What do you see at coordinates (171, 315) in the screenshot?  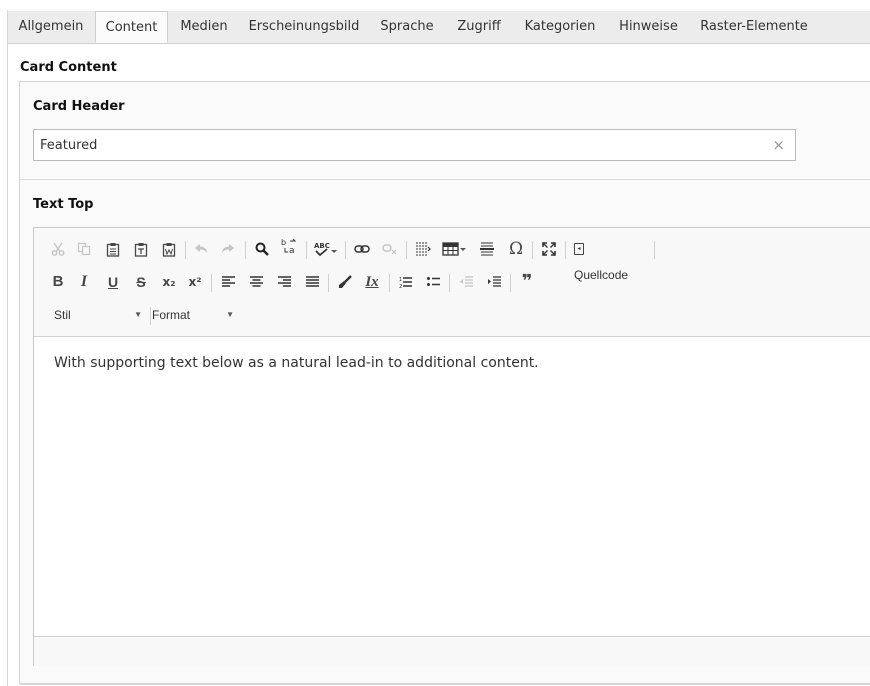 I see `format-dropdown-label: Format` at bounding box center [171, 315].